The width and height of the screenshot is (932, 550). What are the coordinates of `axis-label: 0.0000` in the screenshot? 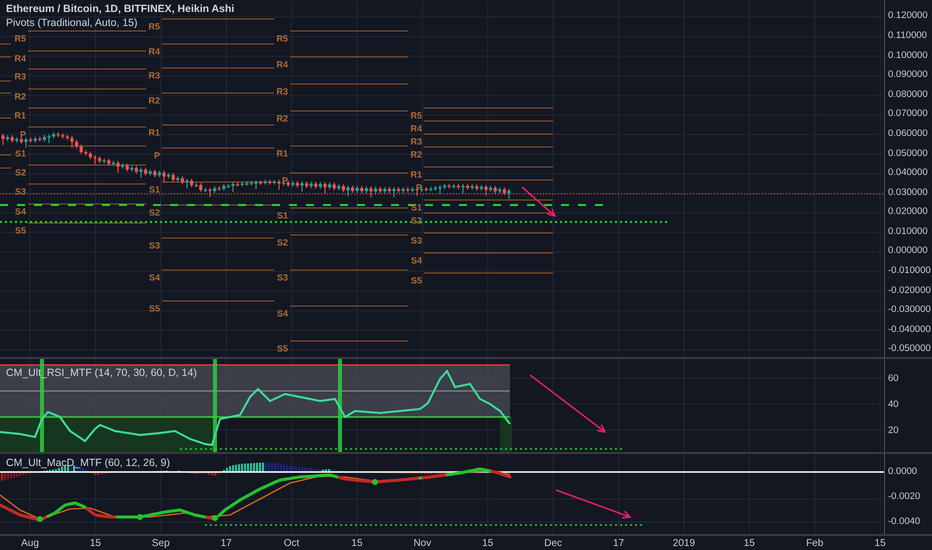 It's located at (903, 471).